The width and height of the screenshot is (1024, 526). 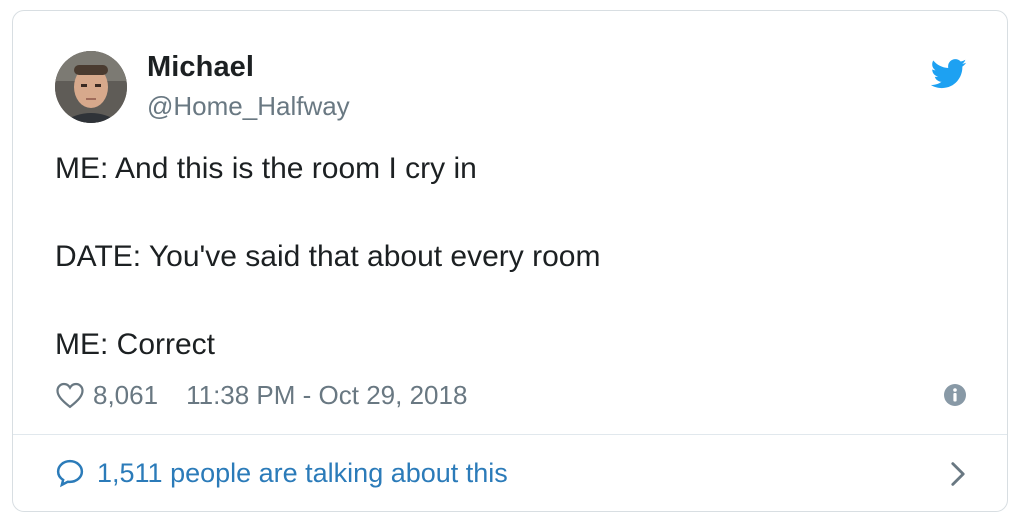 What do you see at coordinates (302, 472) in the screenshot?
I see `talking-count-label: 1,511 people are talking about this` at bounding box center [302, 472].